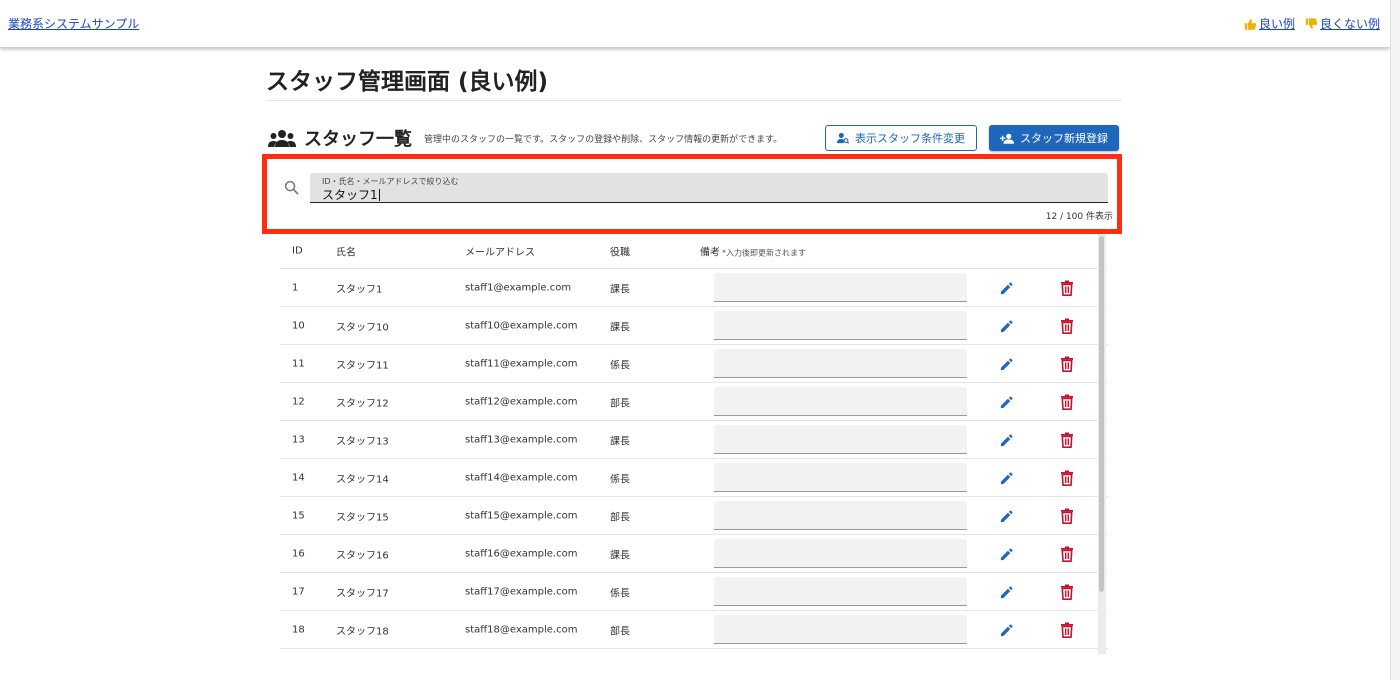  What do you see at coordinates (518, 287) in the screenshot?
I see `cell-email: staff1@example.com` at bounding box center [518, 287].